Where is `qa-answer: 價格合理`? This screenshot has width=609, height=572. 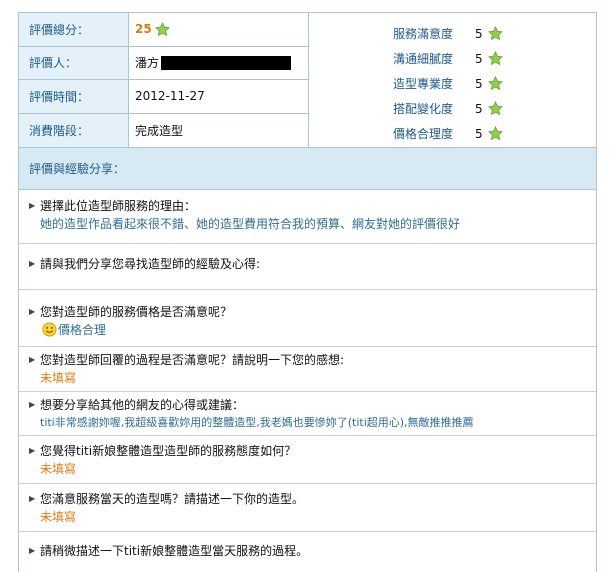 qa-answer: 價格合理 is located at coordinates (312, 330).